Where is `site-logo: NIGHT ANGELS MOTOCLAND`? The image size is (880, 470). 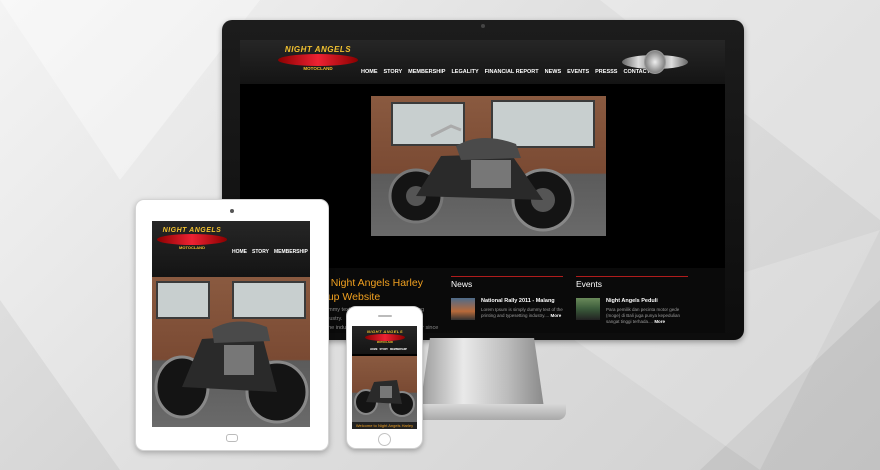 site-logo: NIGHT ANGELS MOTOCLAND is located at coordinates (318, 58).